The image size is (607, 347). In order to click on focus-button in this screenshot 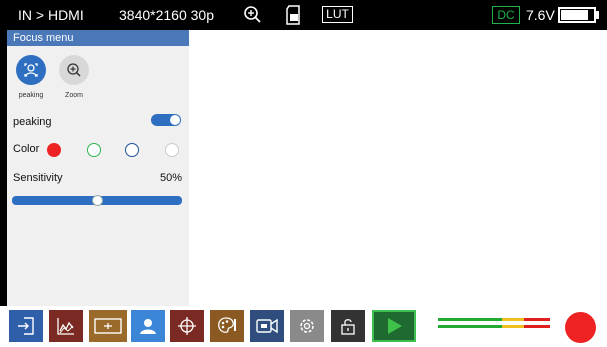, I will do `click(148, 326)`.